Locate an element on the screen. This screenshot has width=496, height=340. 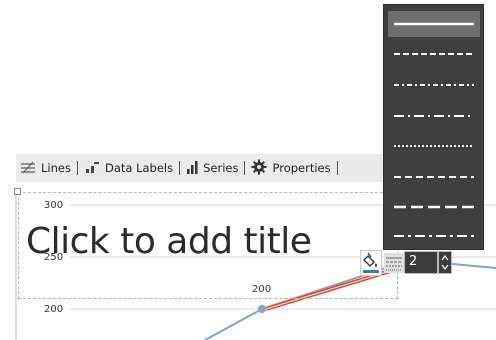
gear-icon is located at coordinates (259, 168).